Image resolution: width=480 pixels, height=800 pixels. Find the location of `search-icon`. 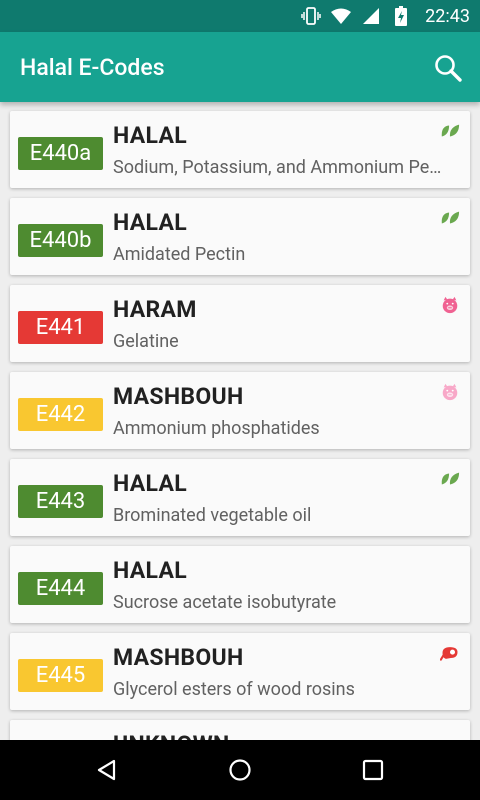

search-icon is located at coordinates (448, 68).